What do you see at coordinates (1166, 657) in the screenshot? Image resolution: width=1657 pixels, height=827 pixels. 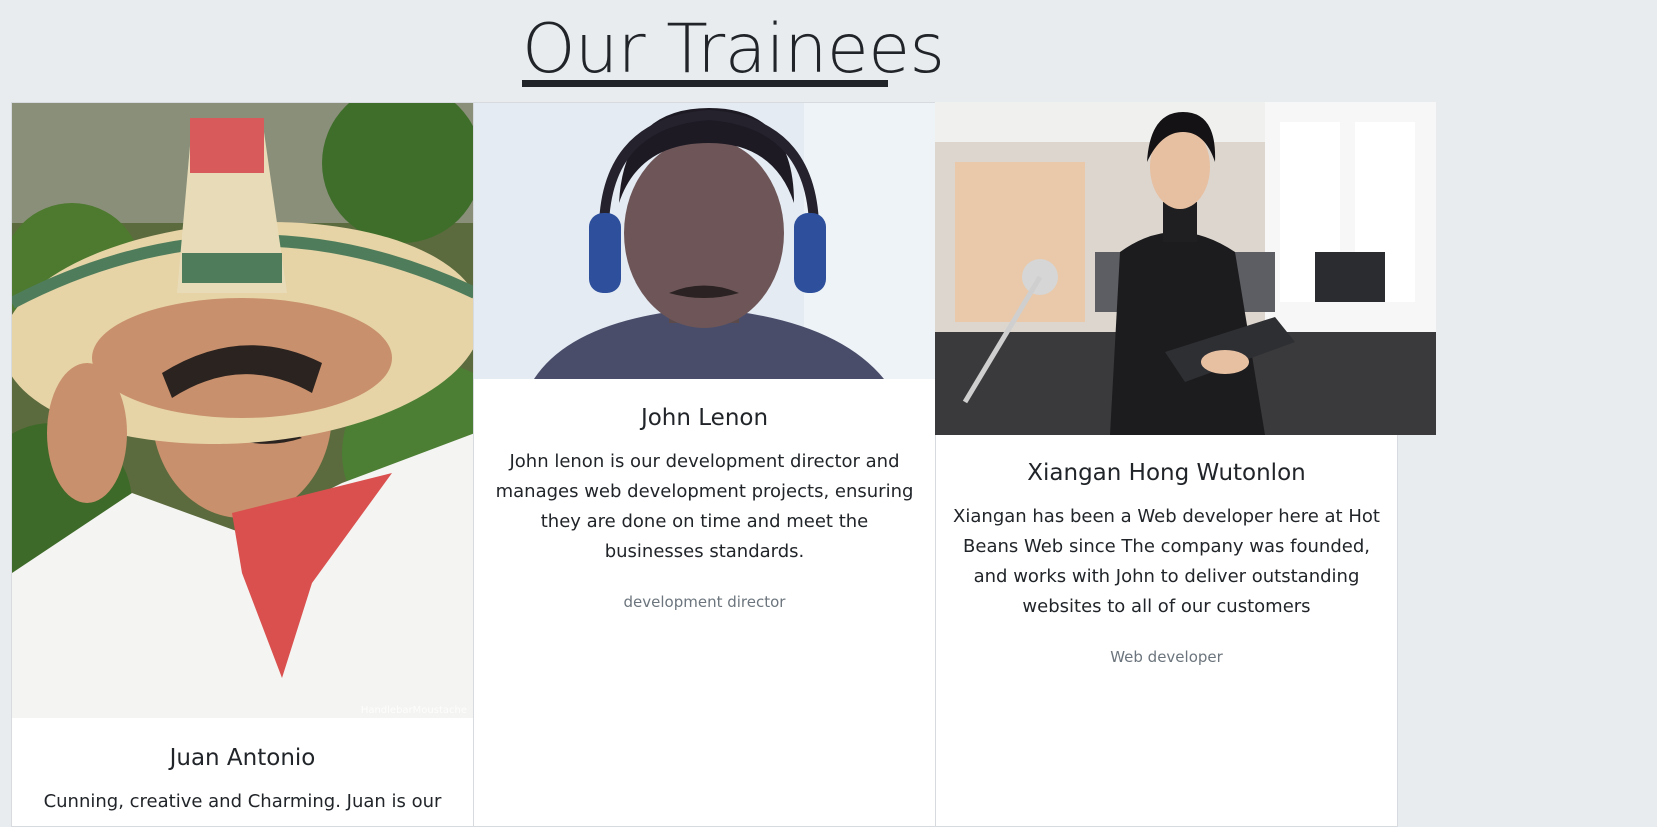 I see `trainee-role: Web developer` at bounding box center [1166, 657].